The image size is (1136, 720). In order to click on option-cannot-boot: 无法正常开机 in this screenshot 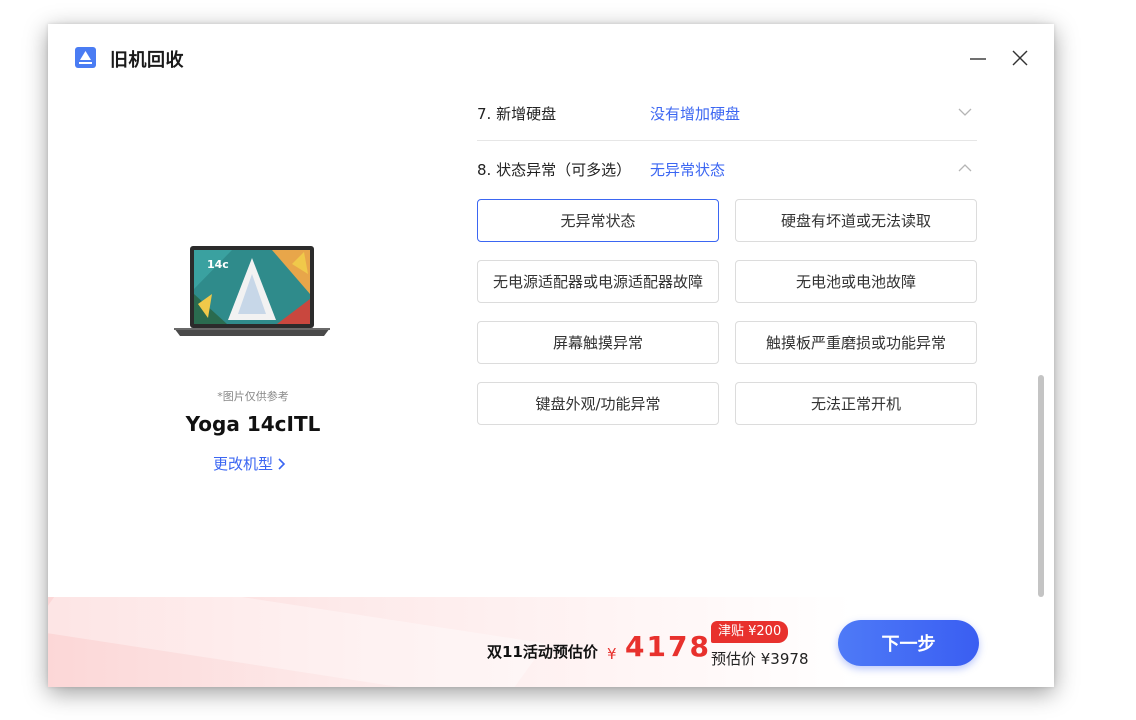, I will do `click(856, 403)`.